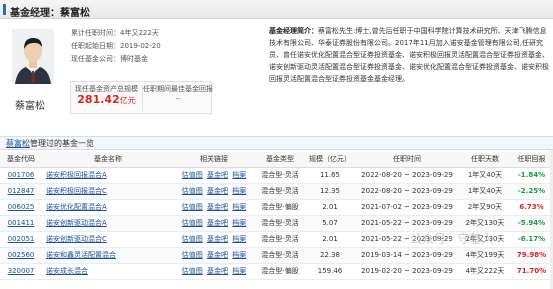 The width and height of the screenshot is (553, 289). I want to click on fund-tenure-period: 2021-07-02 ~ 2023-09-29, so click(407, 207).